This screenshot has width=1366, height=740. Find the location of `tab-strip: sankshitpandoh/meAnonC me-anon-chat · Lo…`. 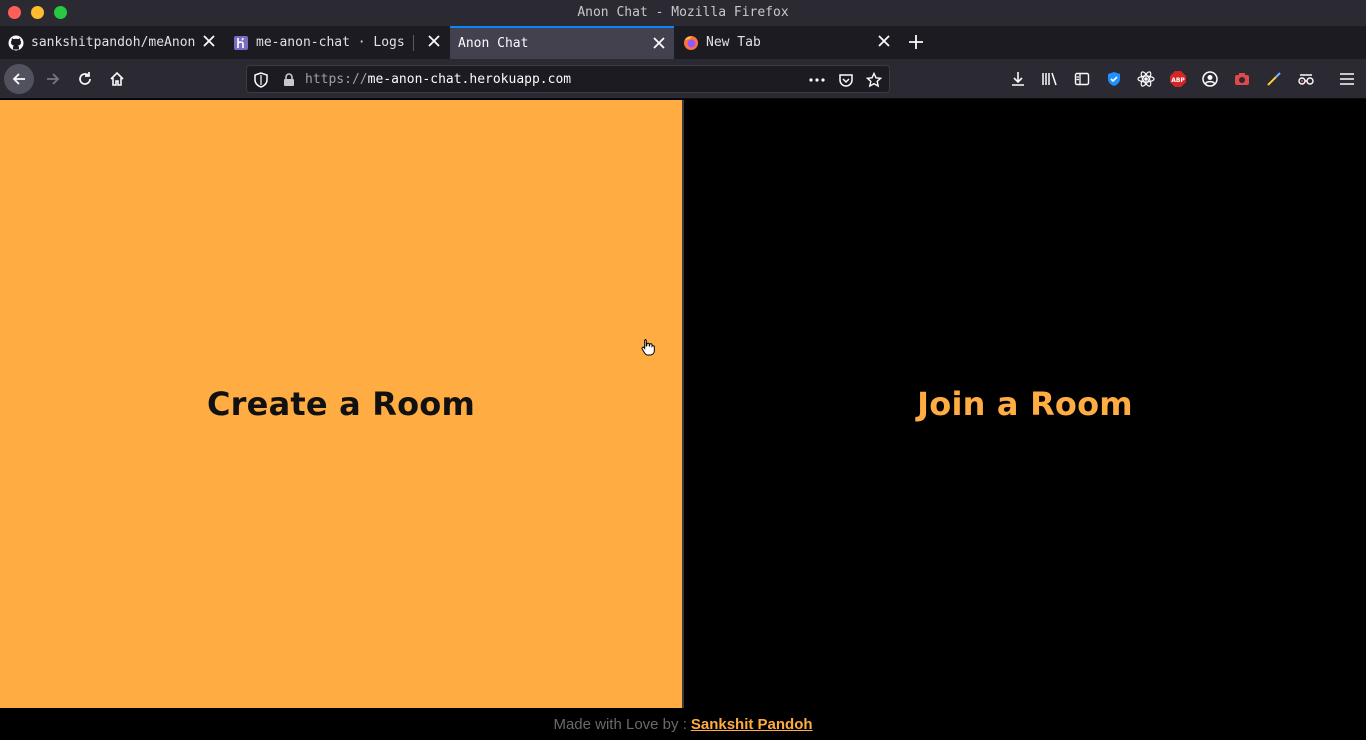

tab-strip: sankshitpandoh/meAnonC me-anon-chat · Lo… is located at coordinates (683, 42).